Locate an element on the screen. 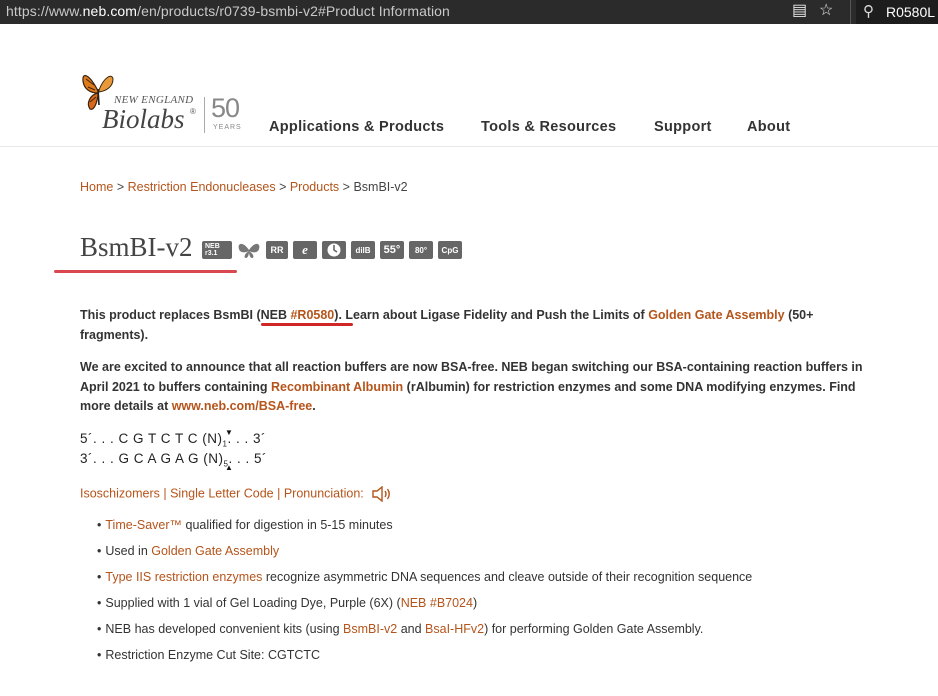 Image resolution: width=938 pixels, height=696 pixels. nav-applications-products: Applications & Products is located at coordinates (356, 127).